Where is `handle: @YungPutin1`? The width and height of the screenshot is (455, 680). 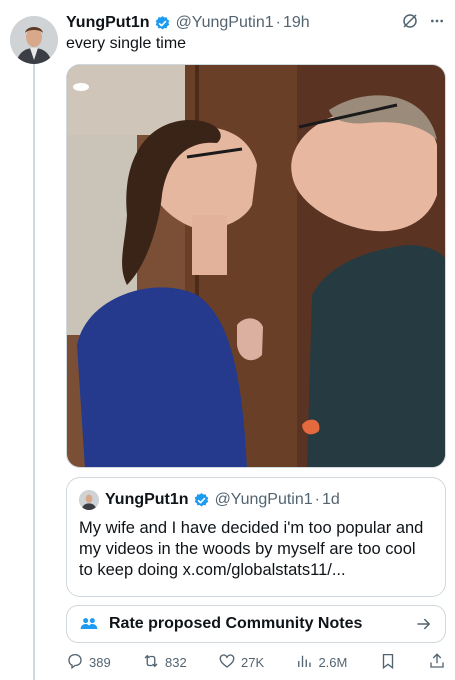
handle: @YungPutin1 is located at coordinates (225, 23).